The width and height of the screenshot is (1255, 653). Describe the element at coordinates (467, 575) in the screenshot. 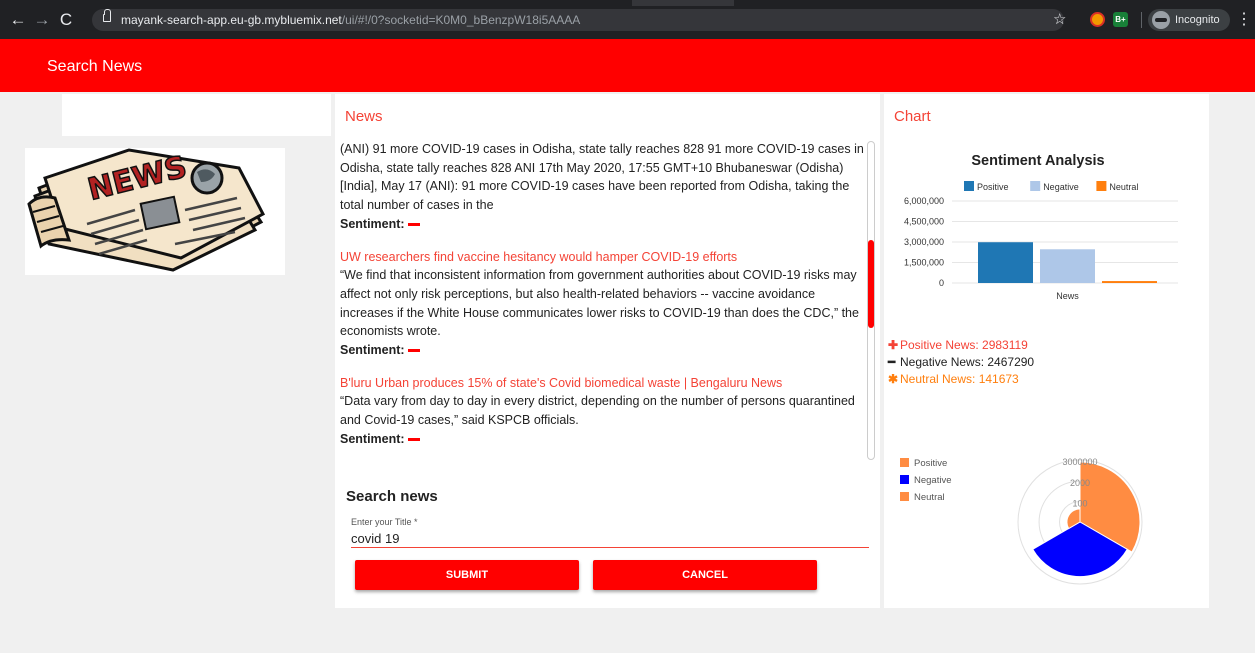

I see `submit-button: SUBMIT` at that location.